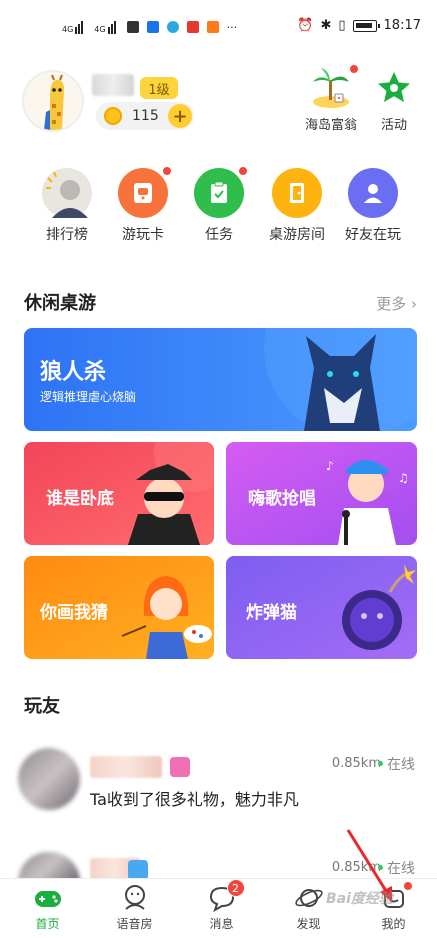  What do you see at coordinates (80, 499) in the screenshot?
I see `undercover-title: 谁是卧底` at bounding box center [80, 499].